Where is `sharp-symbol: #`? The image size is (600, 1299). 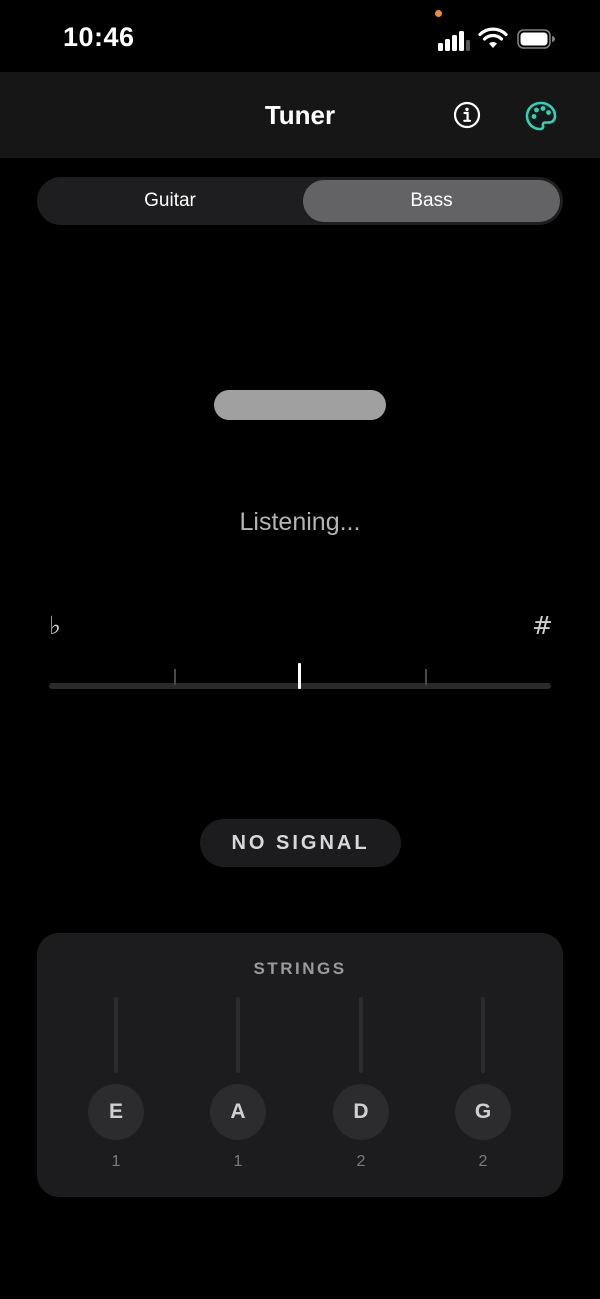 sharp-symbol: # is located at coordinates (542, 625).